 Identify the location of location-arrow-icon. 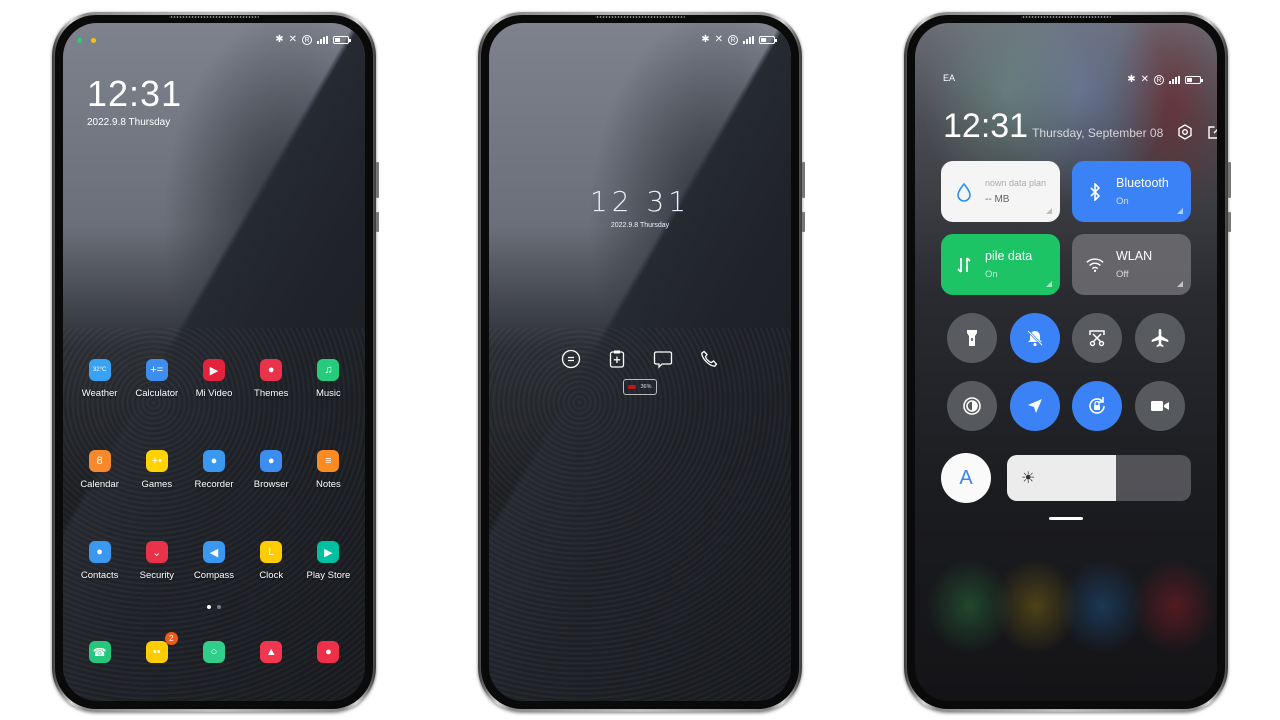
(1035, 406).